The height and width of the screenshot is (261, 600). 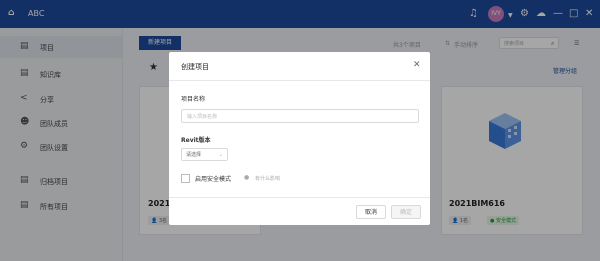 What do you see at coordinates (371, 212) in the screenshot?
I see `cancel-button: 取消` at bounding box center [371, 212].